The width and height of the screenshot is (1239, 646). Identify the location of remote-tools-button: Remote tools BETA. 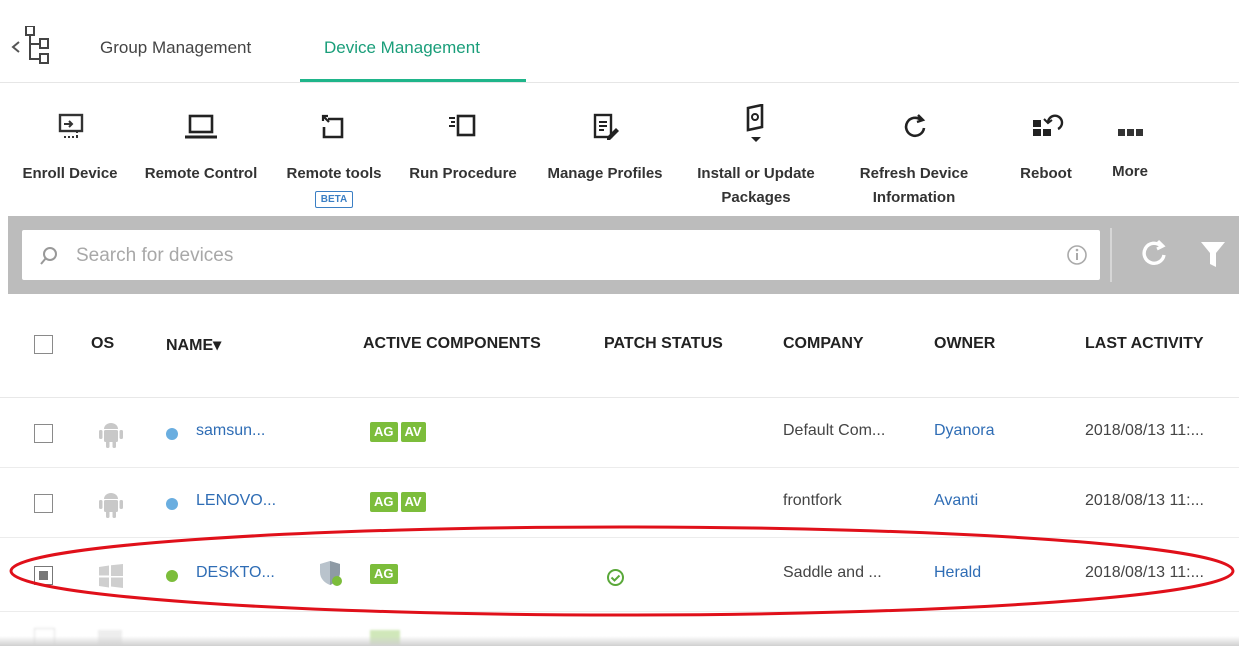
(334, 150).